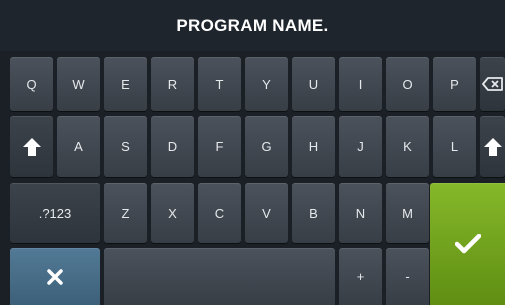  I want to click on key-label: G, so click(266, 146).